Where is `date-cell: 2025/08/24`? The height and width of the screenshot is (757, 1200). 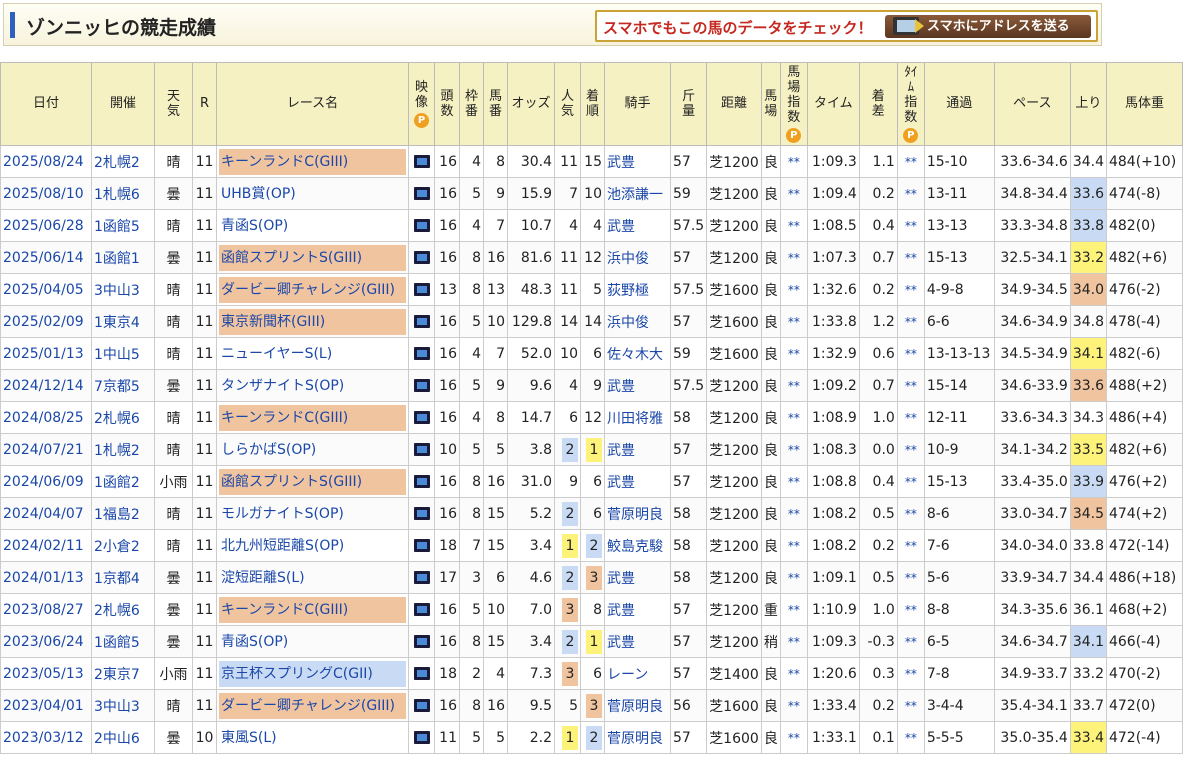 date-cell: 2025/08/24 is located at coordinates (46, 161).